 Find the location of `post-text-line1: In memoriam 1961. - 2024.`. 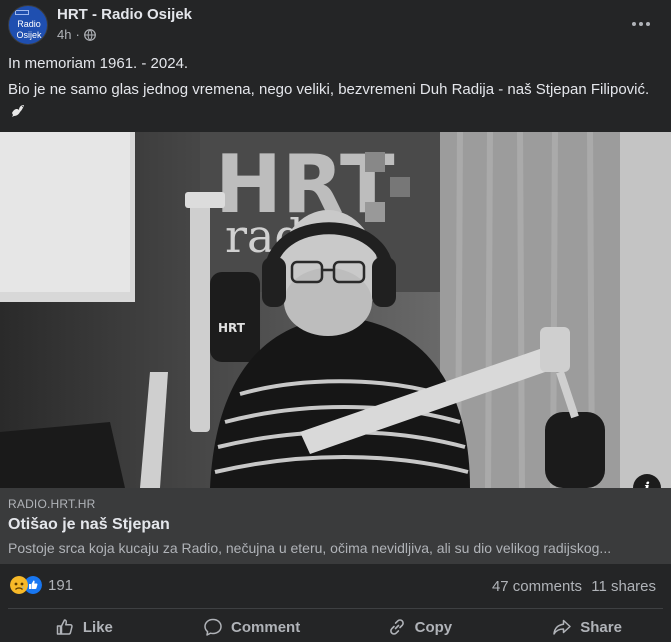

post-text-line1: In memoriam 1961. - 2024. is located at coordinates (98, 63).